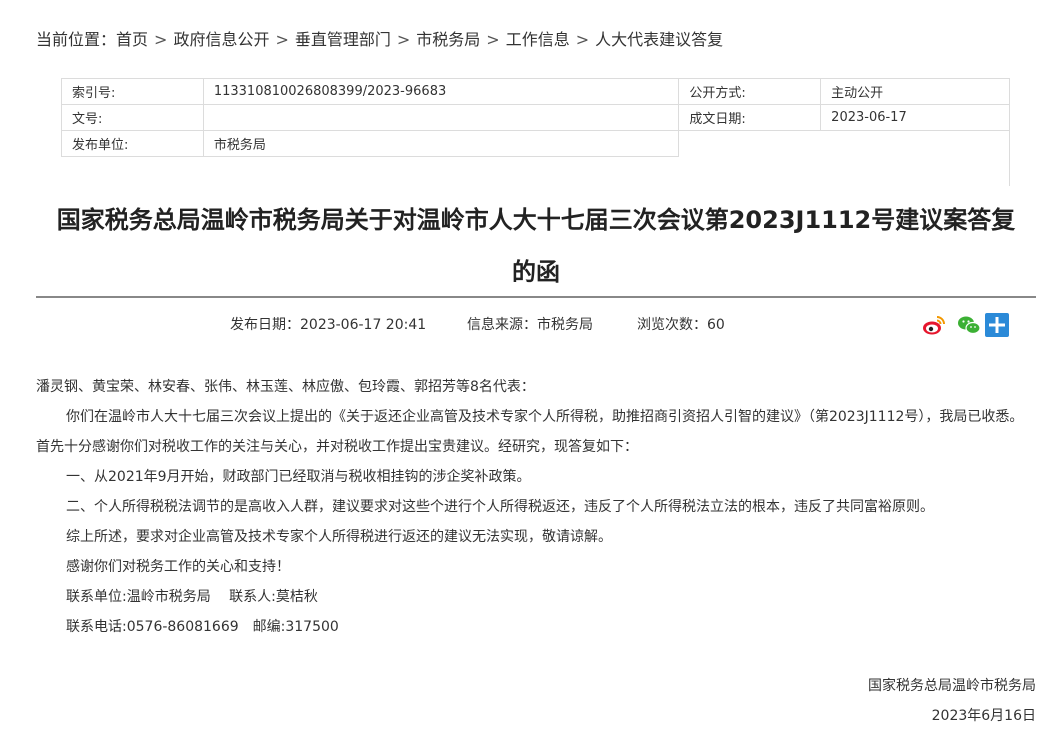 The height and width of the screenshot is (730, 1049). Describe the element at coordinates (983, 716) in the screenshot. I see `signature-date: 2023年6月16日` at that location.